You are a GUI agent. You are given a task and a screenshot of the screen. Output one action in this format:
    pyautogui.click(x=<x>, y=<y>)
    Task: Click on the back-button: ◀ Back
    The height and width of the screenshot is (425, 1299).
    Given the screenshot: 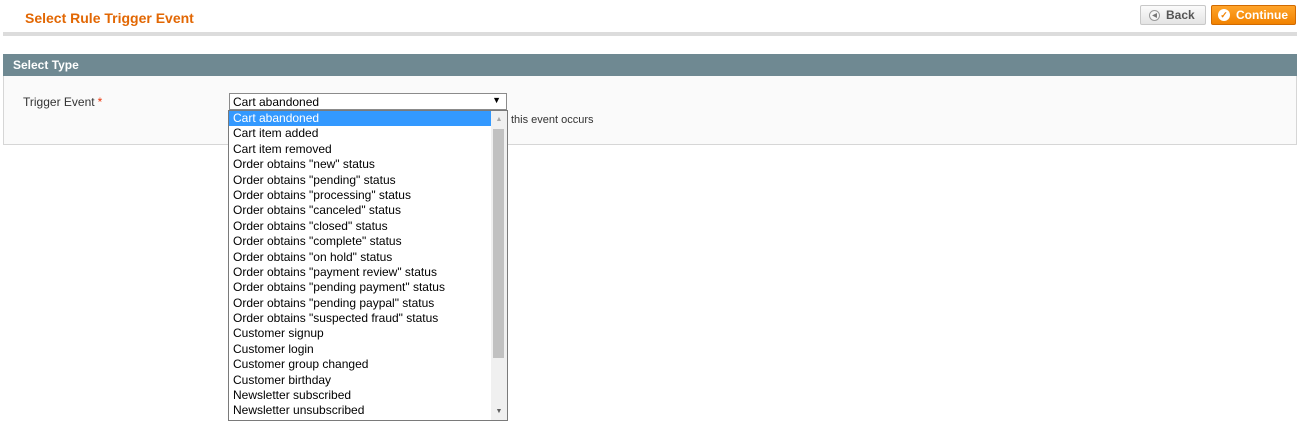 What is the action you would take?
    pyautogui.click(x=1173, y=15)
    